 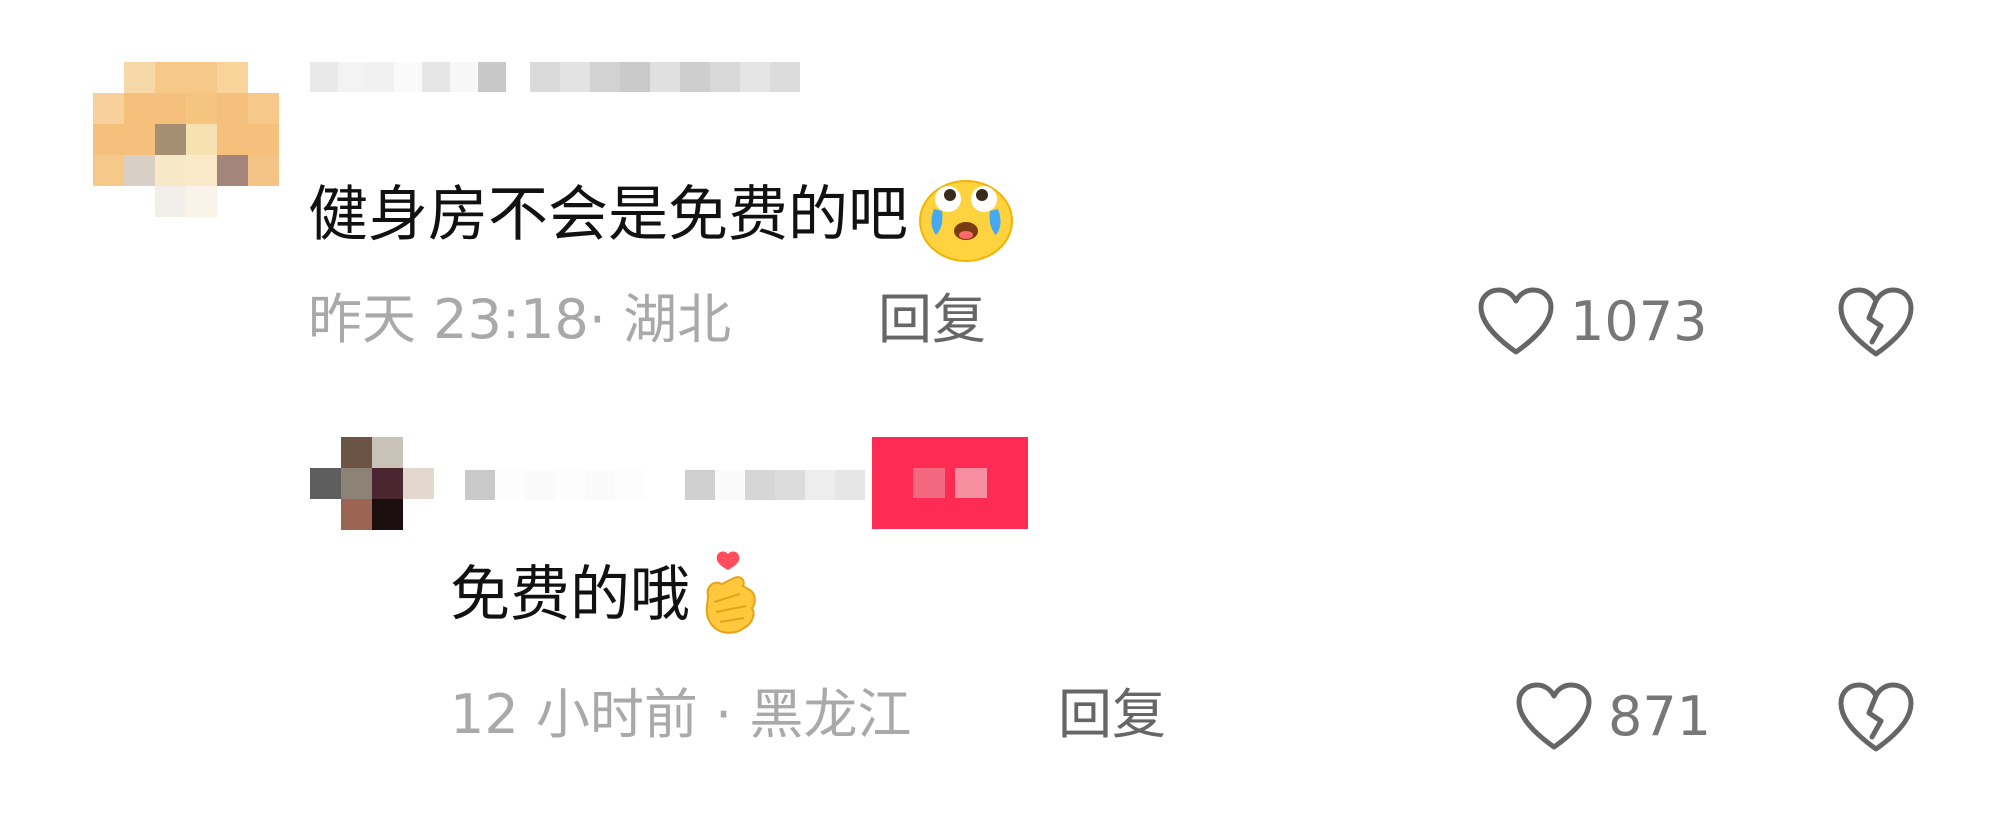 What do you see at coordinates (372, 483) in the screenshot?
I see `reply-avatar` at bounding box center [372, 483].